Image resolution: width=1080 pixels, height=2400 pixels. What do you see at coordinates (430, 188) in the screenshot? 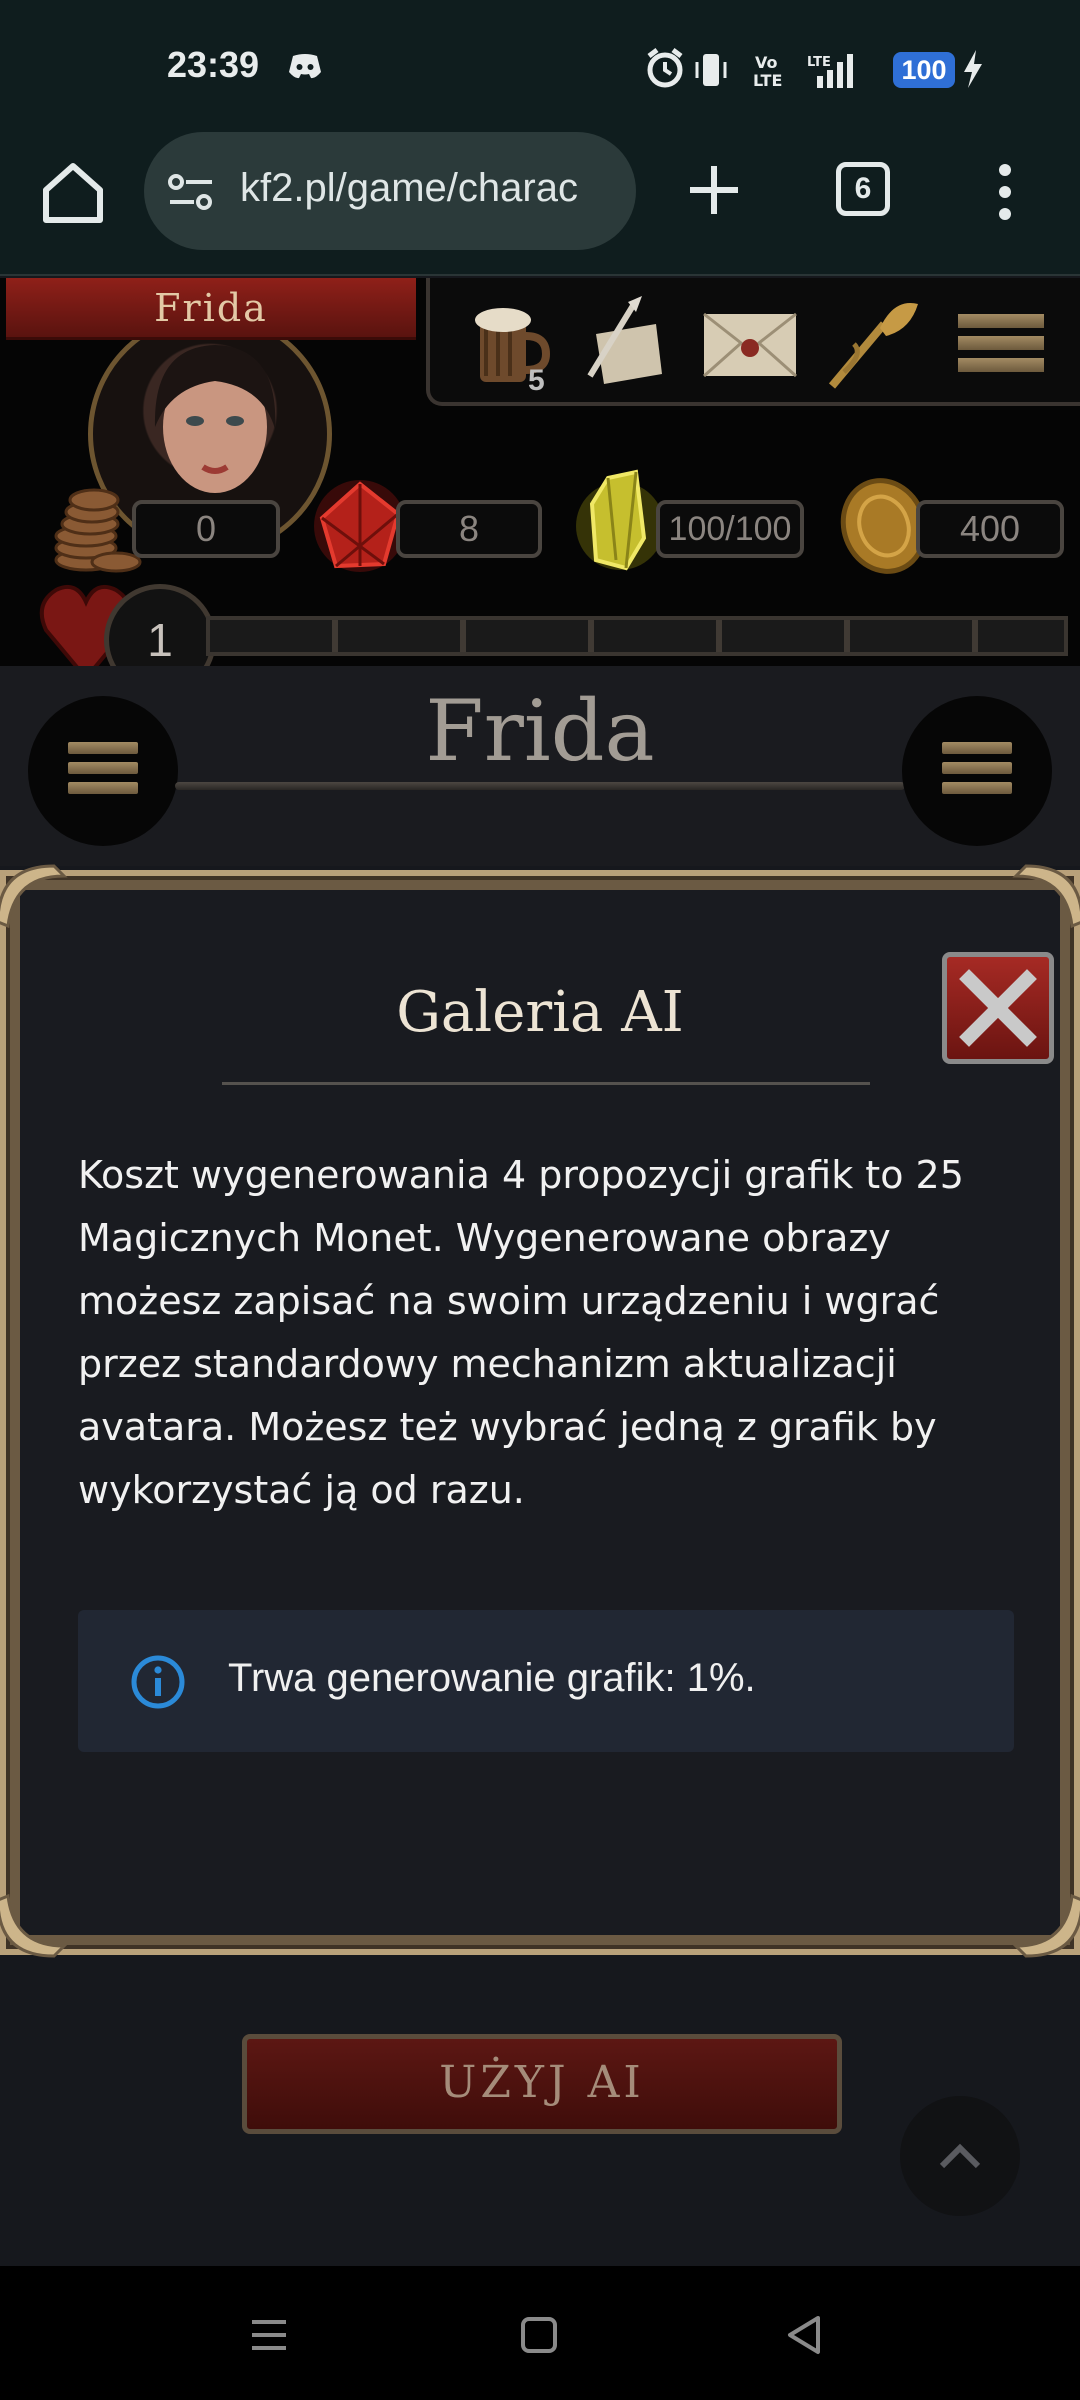
I see `url-text: kf2.pl/game/charac` at bounding box center [430, 188].